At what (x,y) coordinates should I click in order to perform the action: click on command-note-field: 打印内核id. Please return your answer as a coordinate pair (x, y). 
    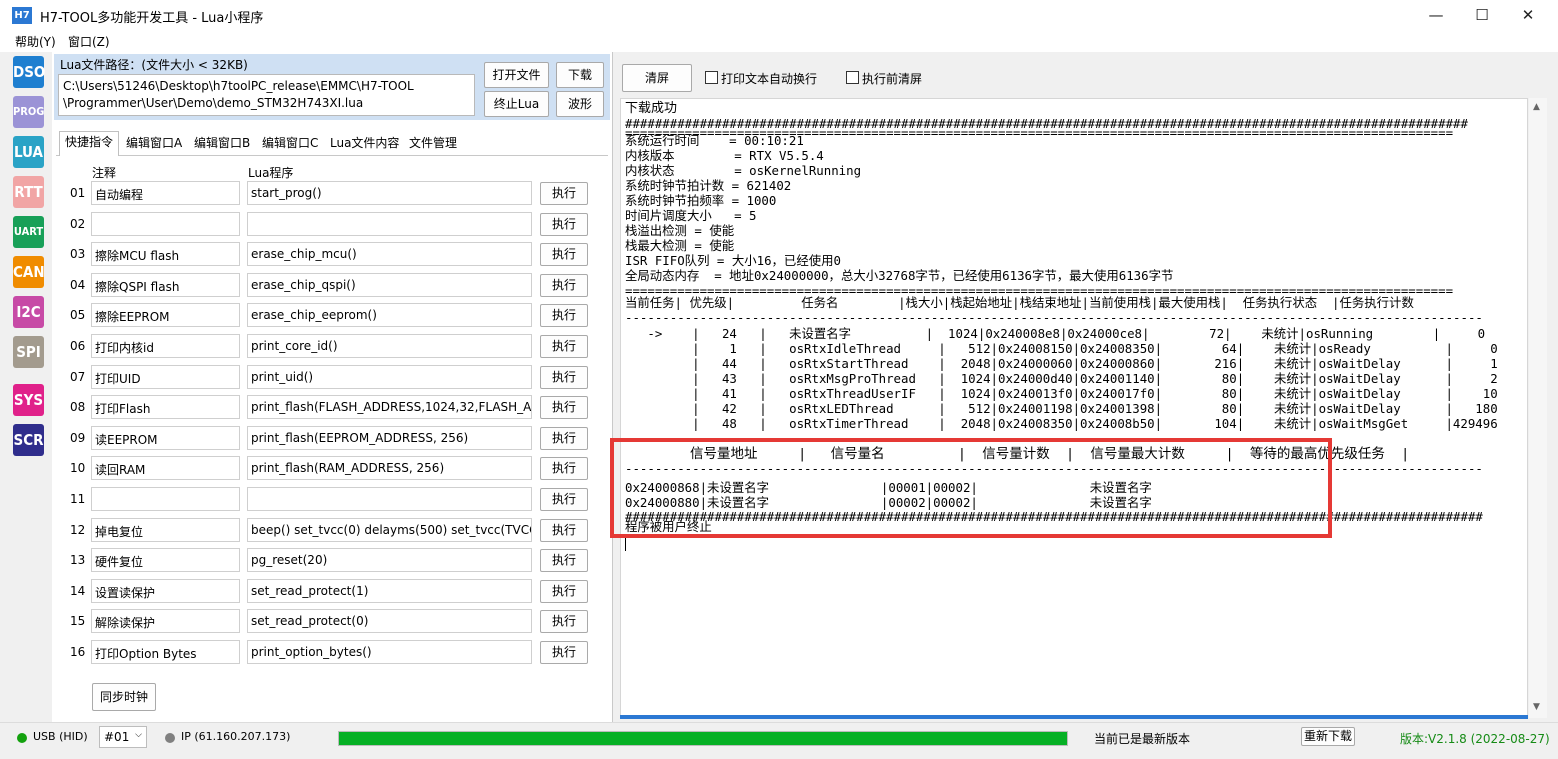
    Looking at the image, I should click on (165, 346).